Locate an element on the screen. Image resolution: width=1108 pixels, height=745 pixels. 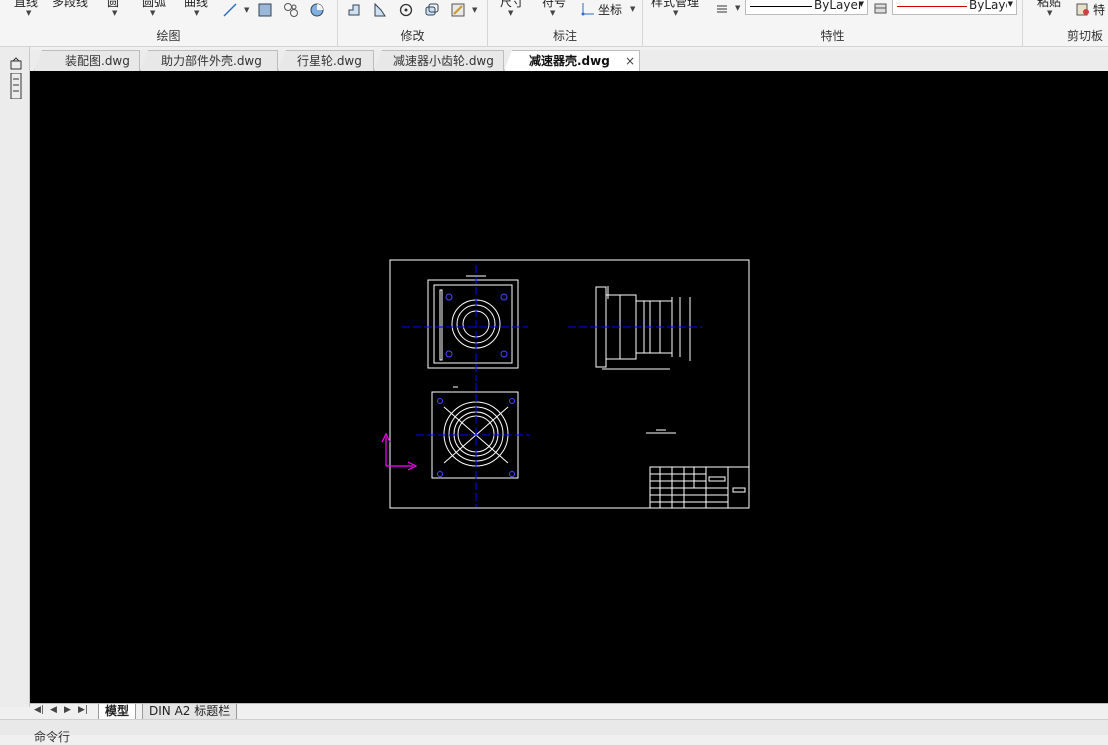
cad-drawing is located at coordinates (565, 384).